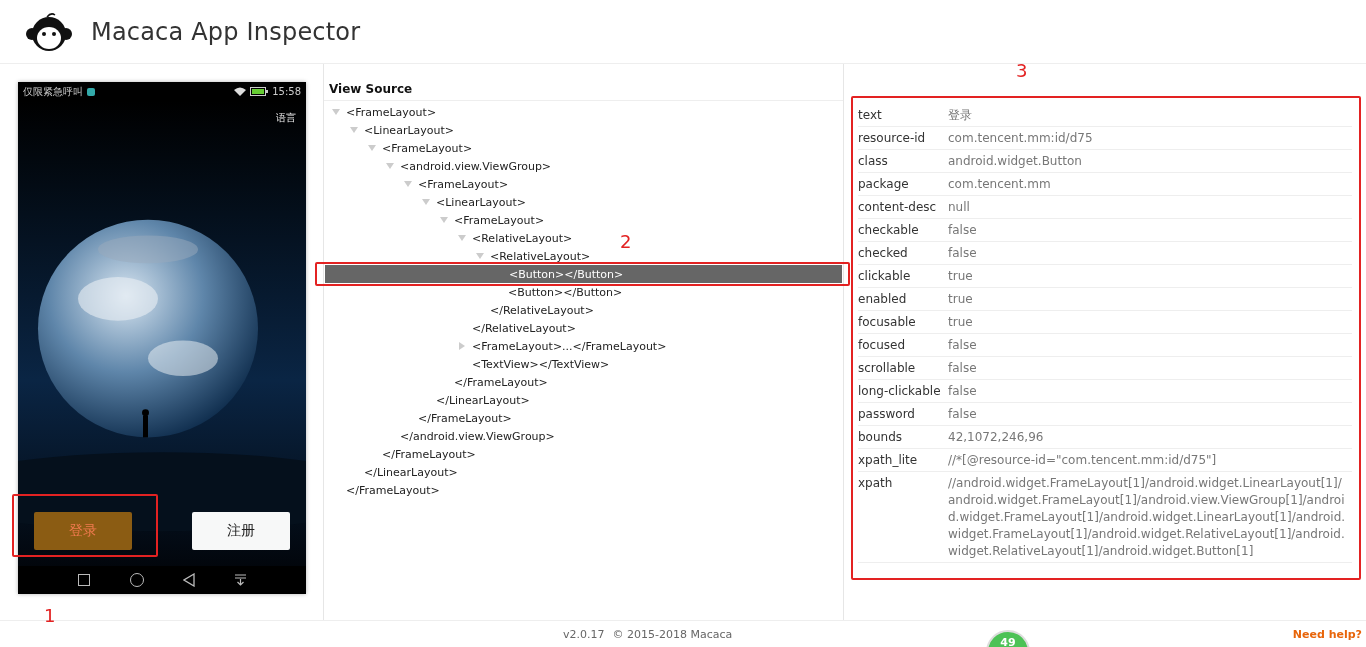 The image size is (1366, 647). What do you see at coordinates (1015, 161) in the screenshot?
I see `property-value: android.widget.Button` at bounding box center [1015, 161].